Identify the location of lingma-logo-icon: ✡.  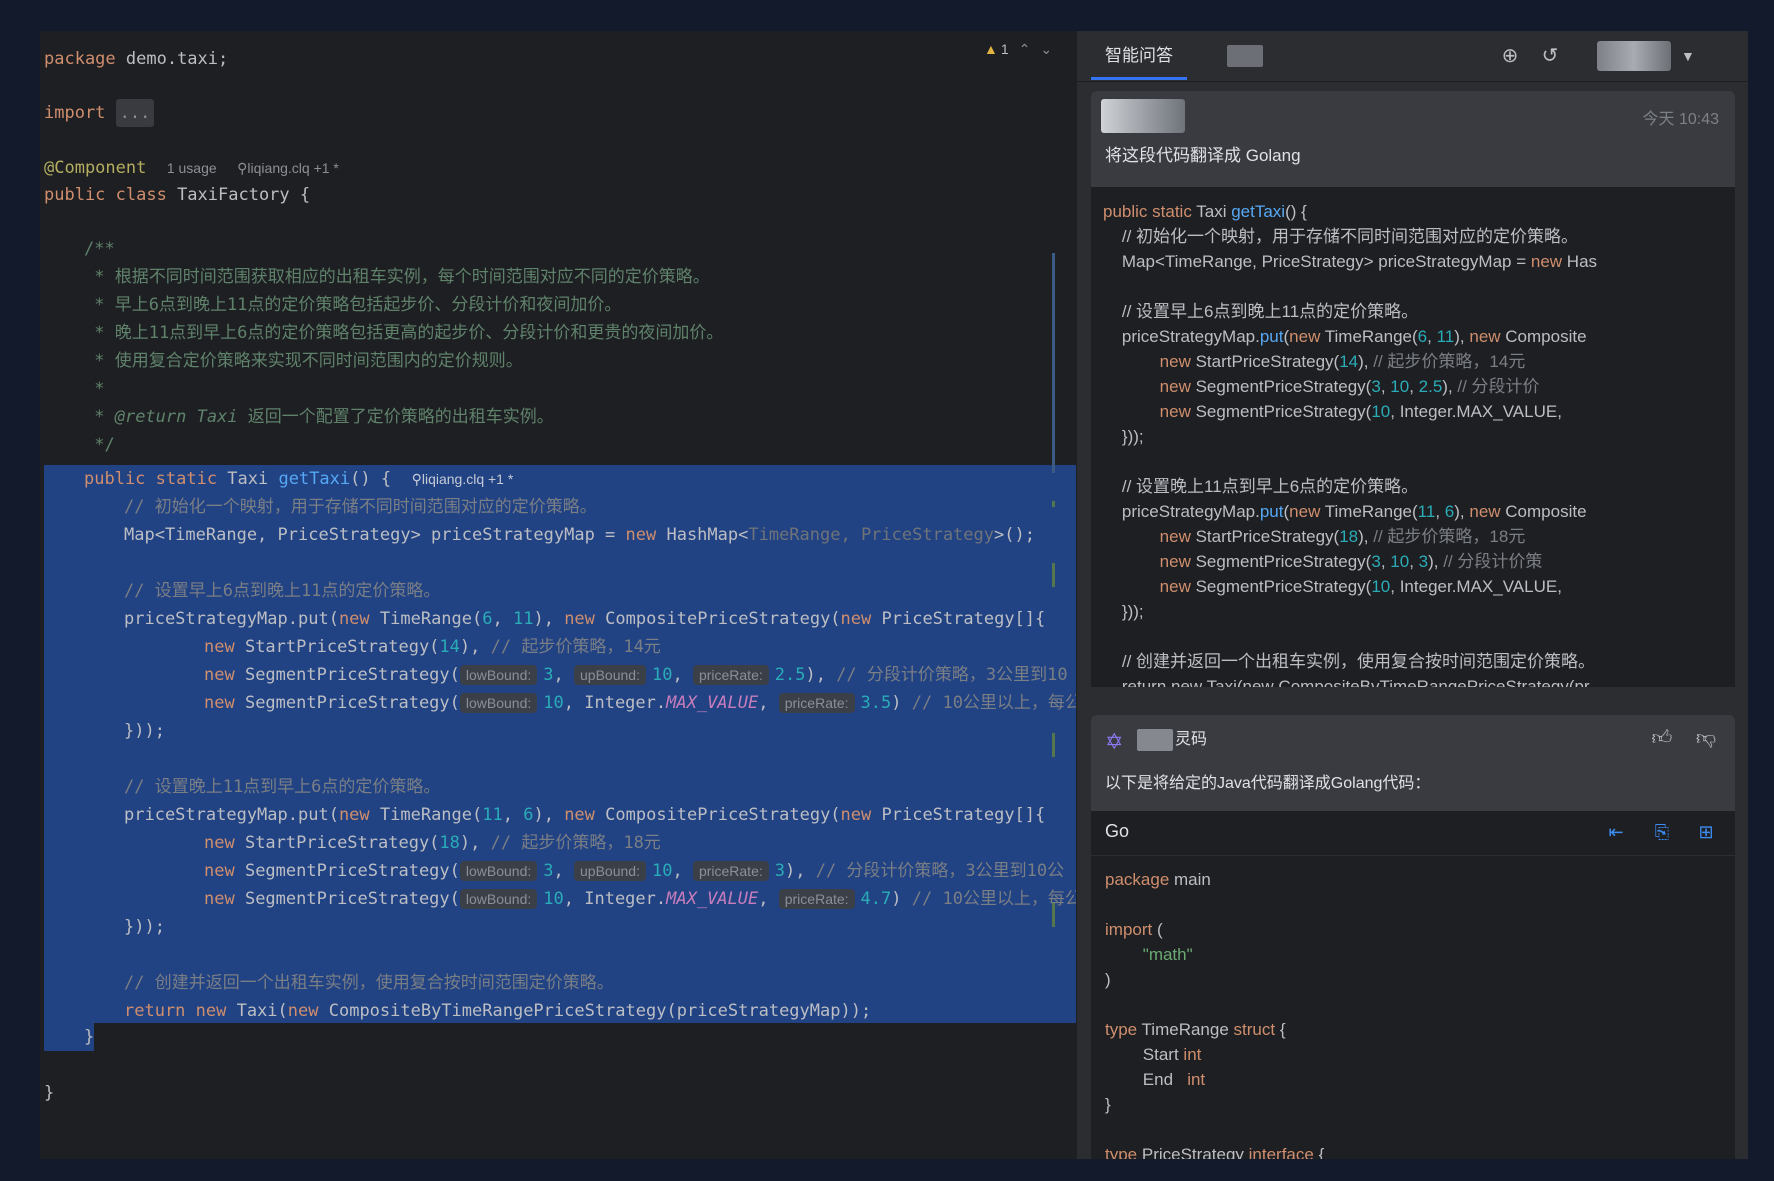
(1114, 741).